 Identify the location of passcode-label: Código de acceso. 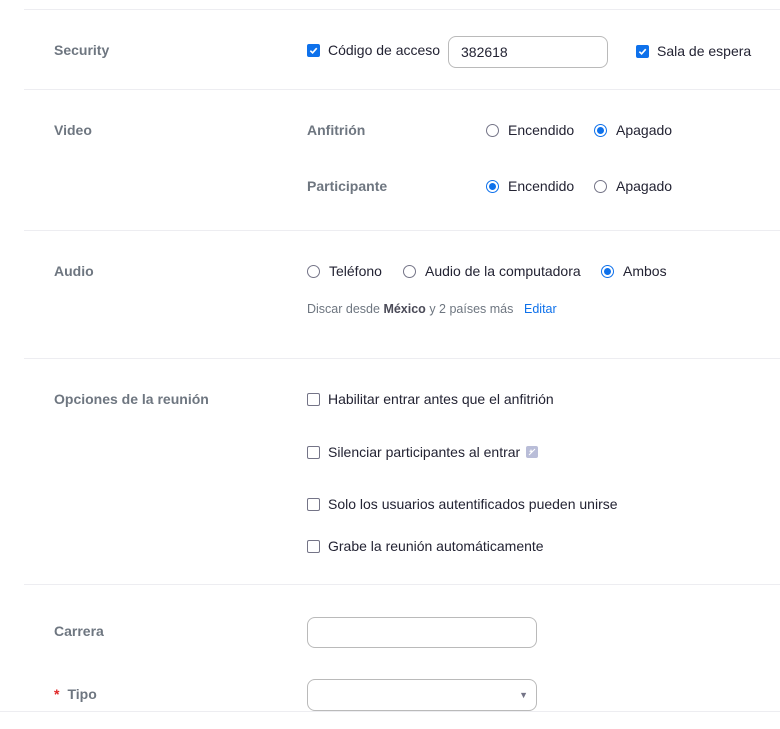
(384, 50).